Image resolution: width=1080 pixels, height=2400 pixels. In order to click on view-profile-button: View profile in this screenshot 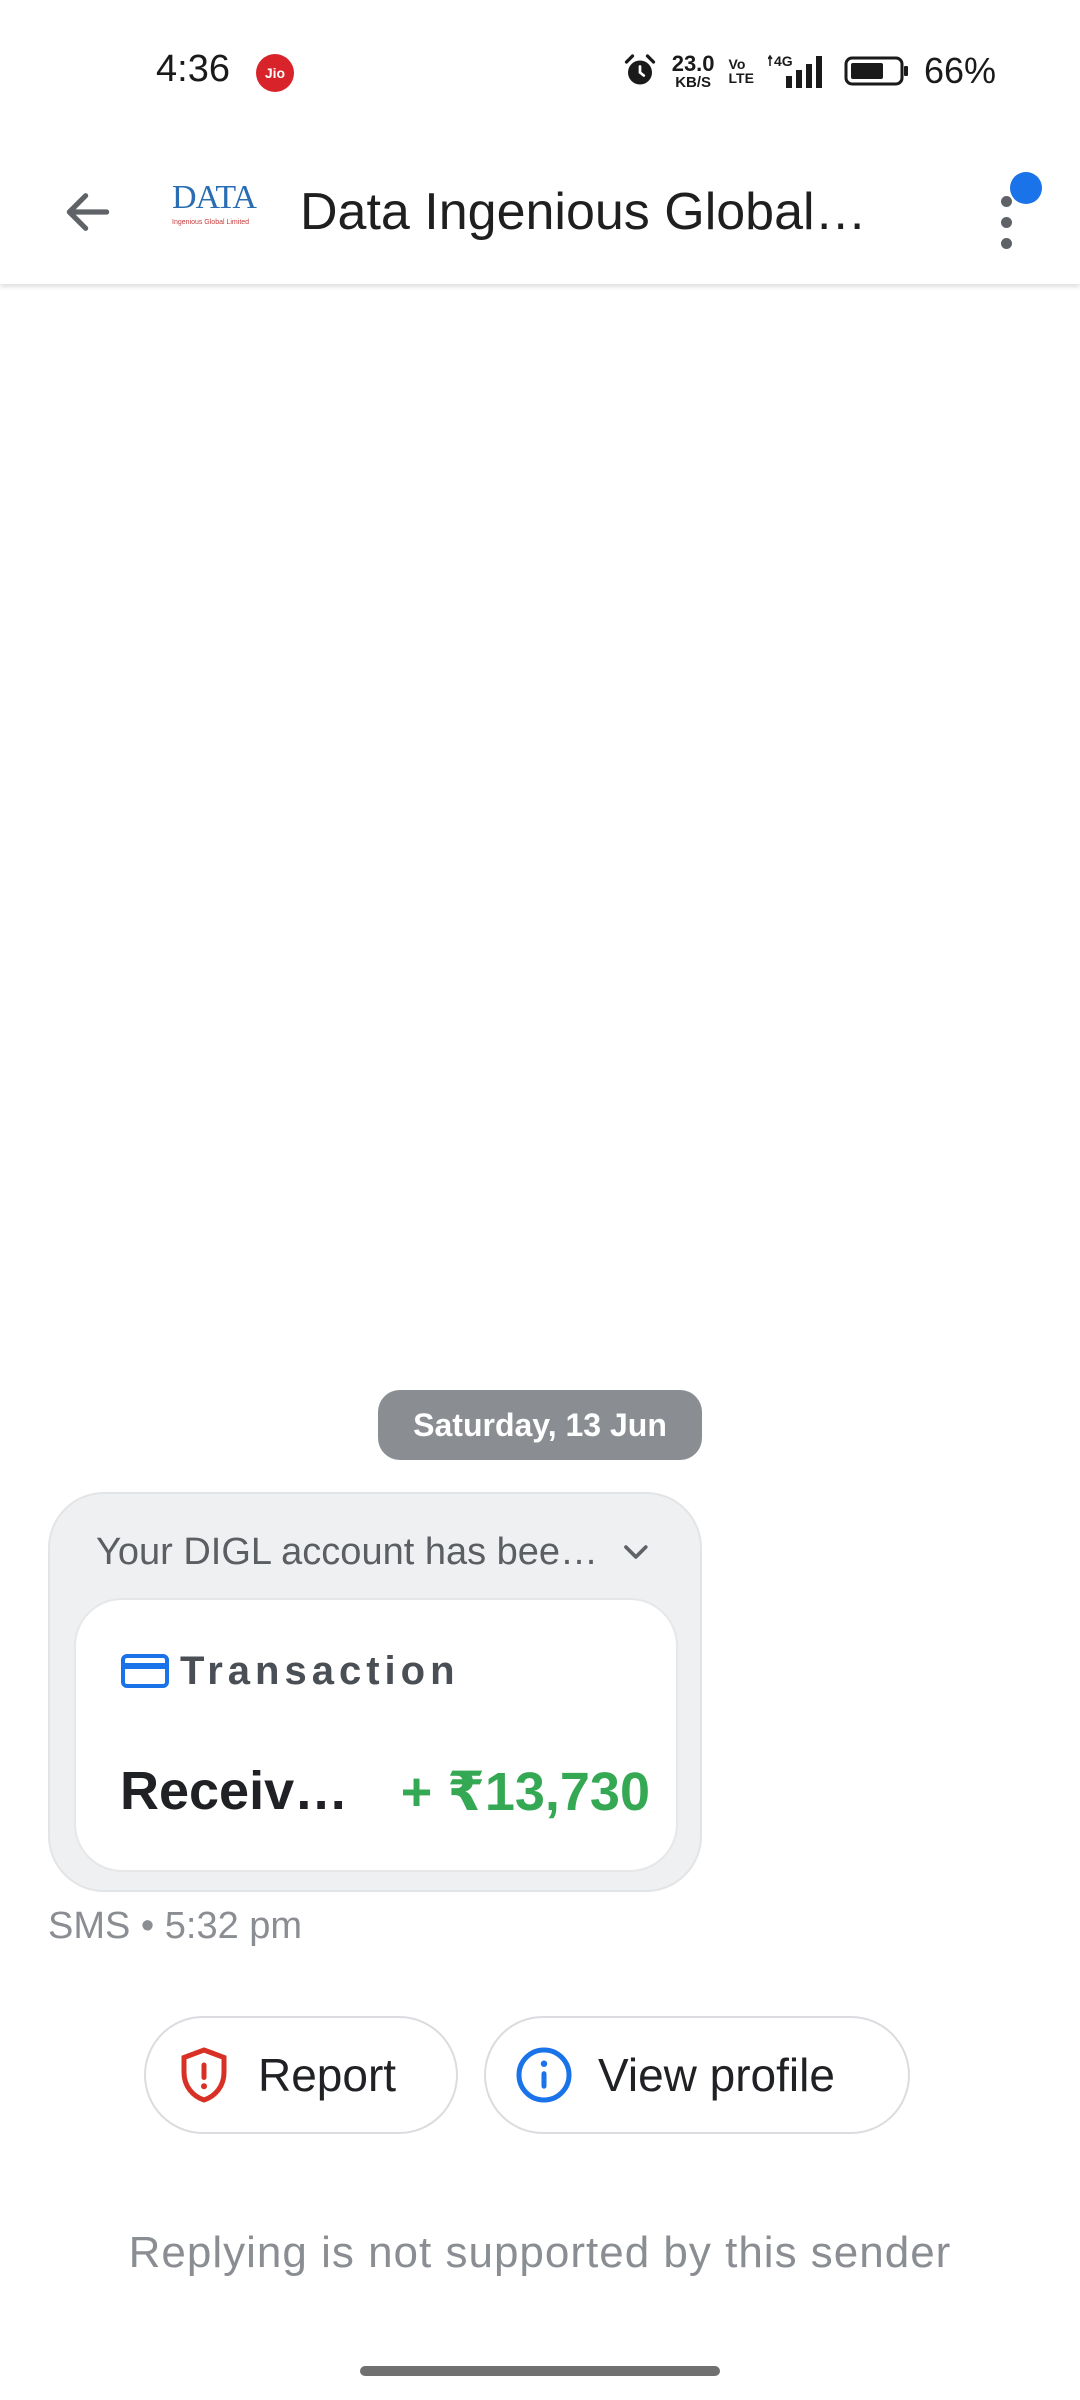, I will do `click(697, 2075)`.